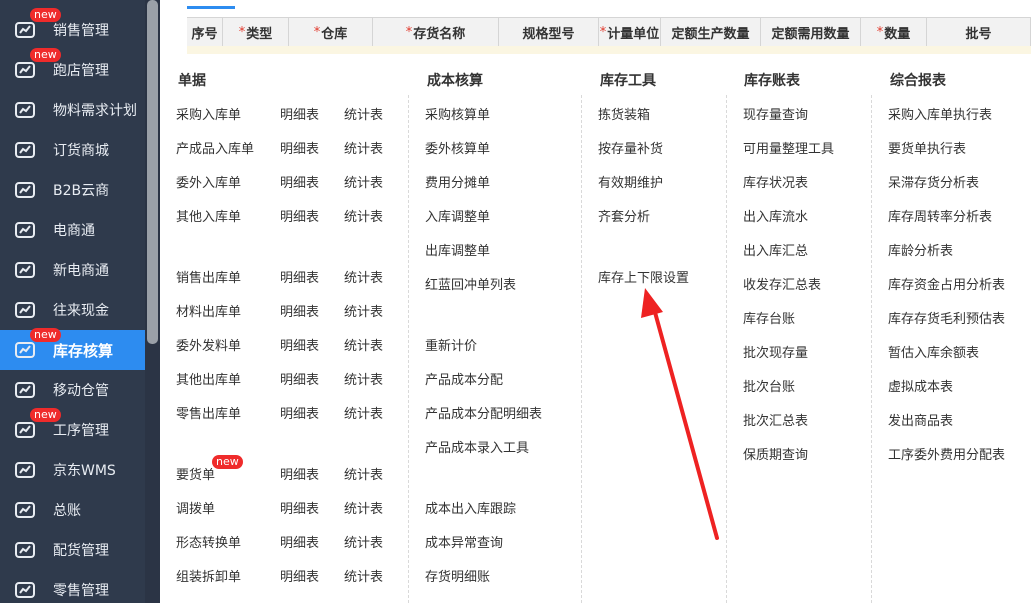 The height and width of the screenshot is (603, 1031). I want to click on arrow-head, so click(652, 303).